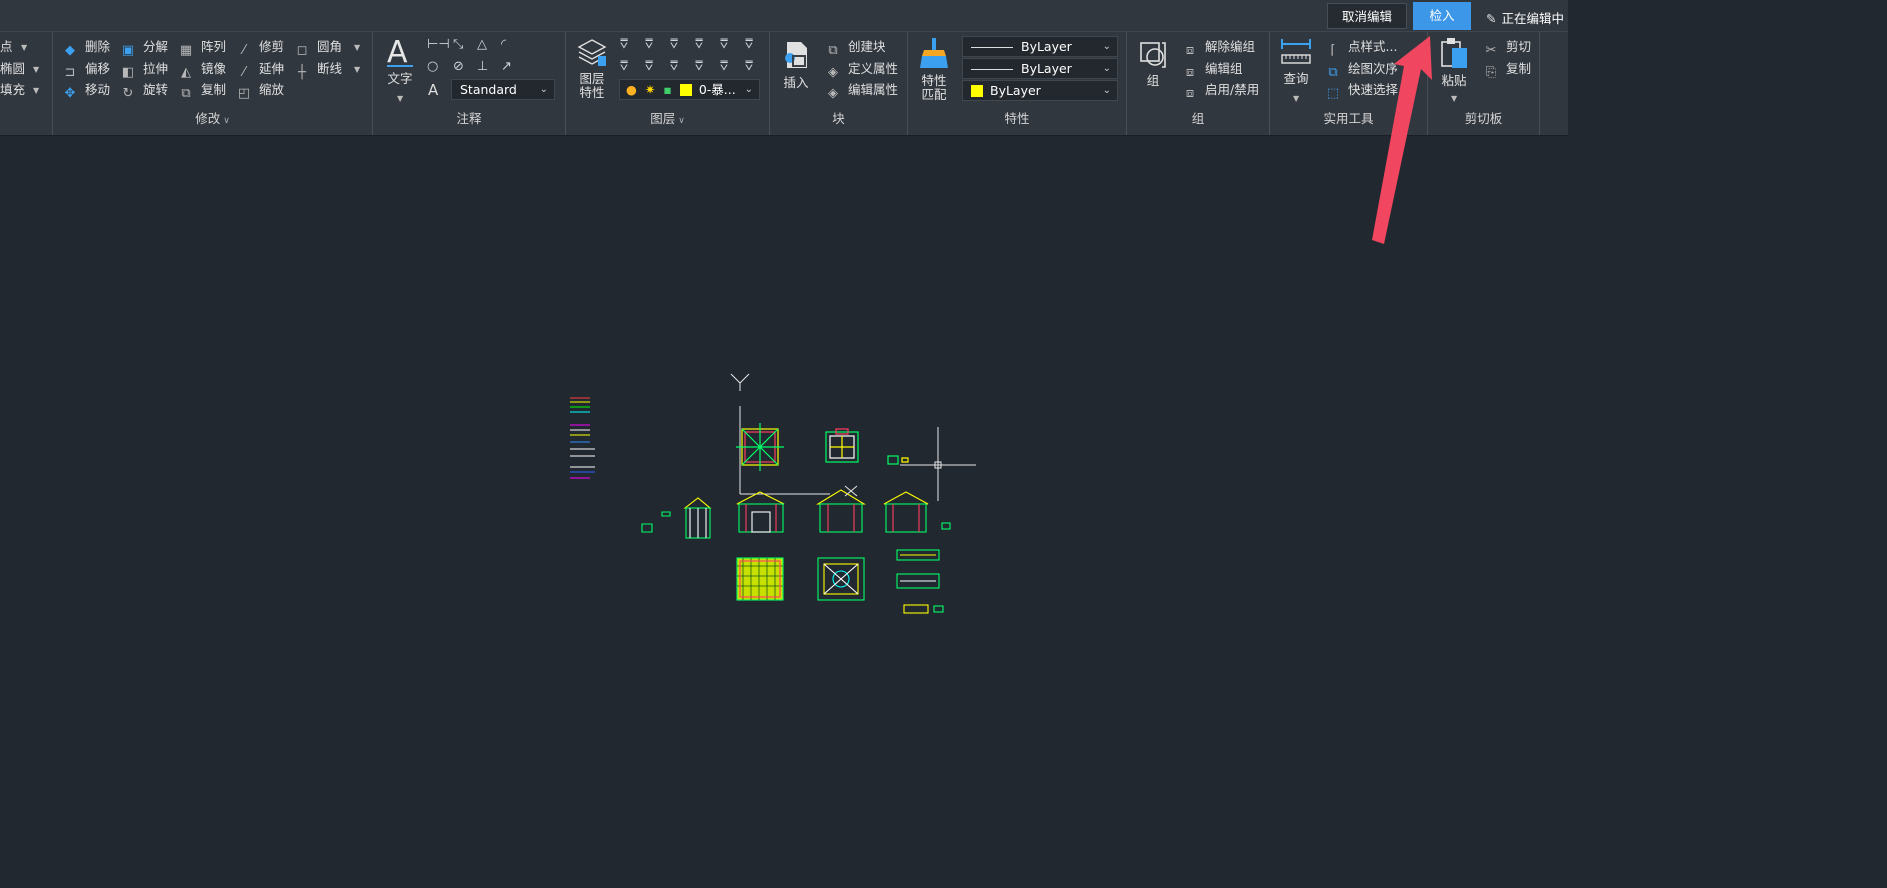  What do you see at coordinates (259, 47) in the screenshot?
I see `trim-button: ⁄ 修剪` at bounding box center [259, 47].